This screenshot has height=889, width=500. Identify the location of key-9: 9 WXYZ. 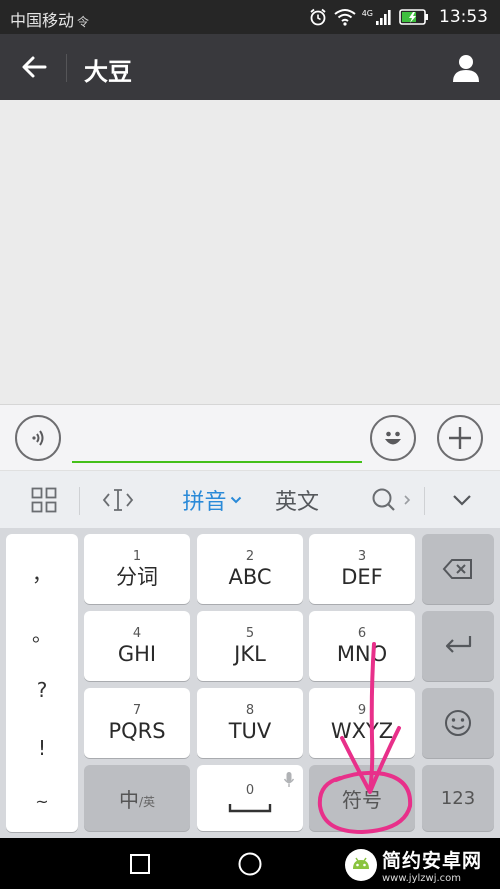
(362, 723).